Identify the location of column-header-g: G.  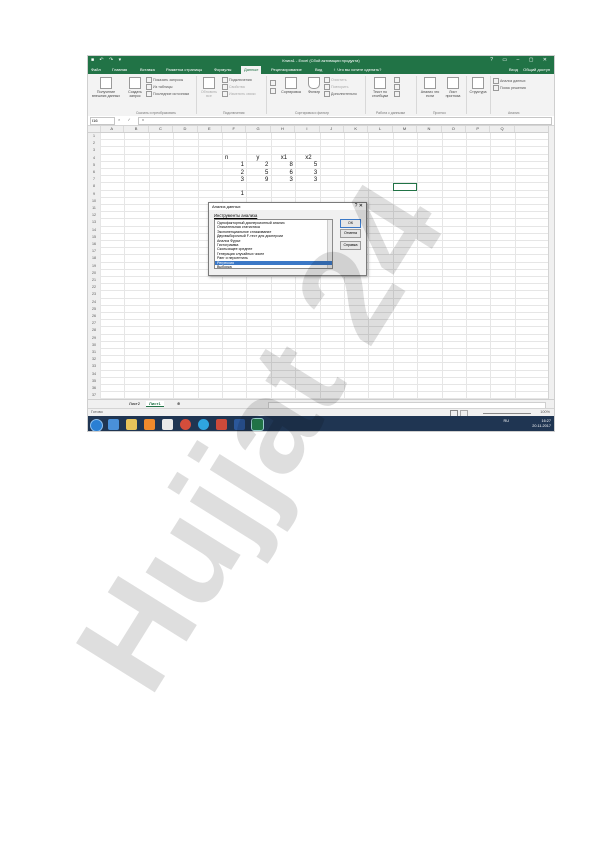
(258, 129).